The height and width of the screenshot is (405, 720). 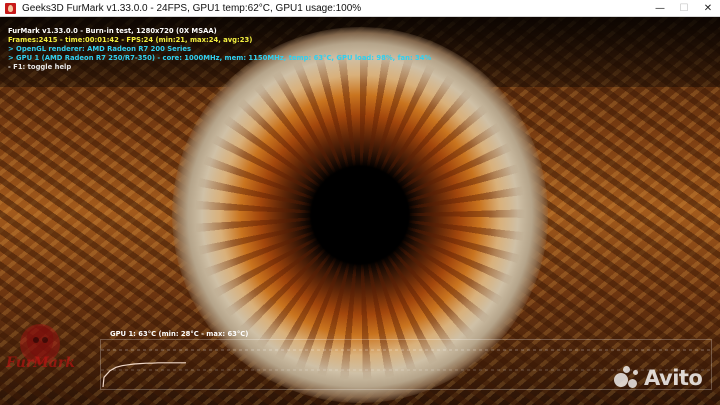 What do you see at coordinates (10, 8) in the screenshot?
I see `furmark-app-icon` at bounding box center [10, 8].